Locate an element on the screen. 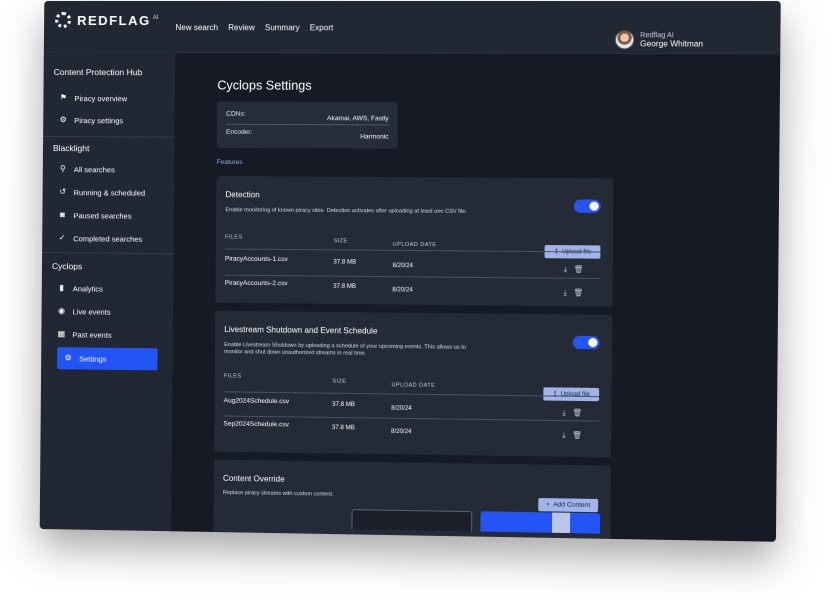 The width and height of the screenshot is (840, 600). detection-toggle is located at coordinates (587, 205).